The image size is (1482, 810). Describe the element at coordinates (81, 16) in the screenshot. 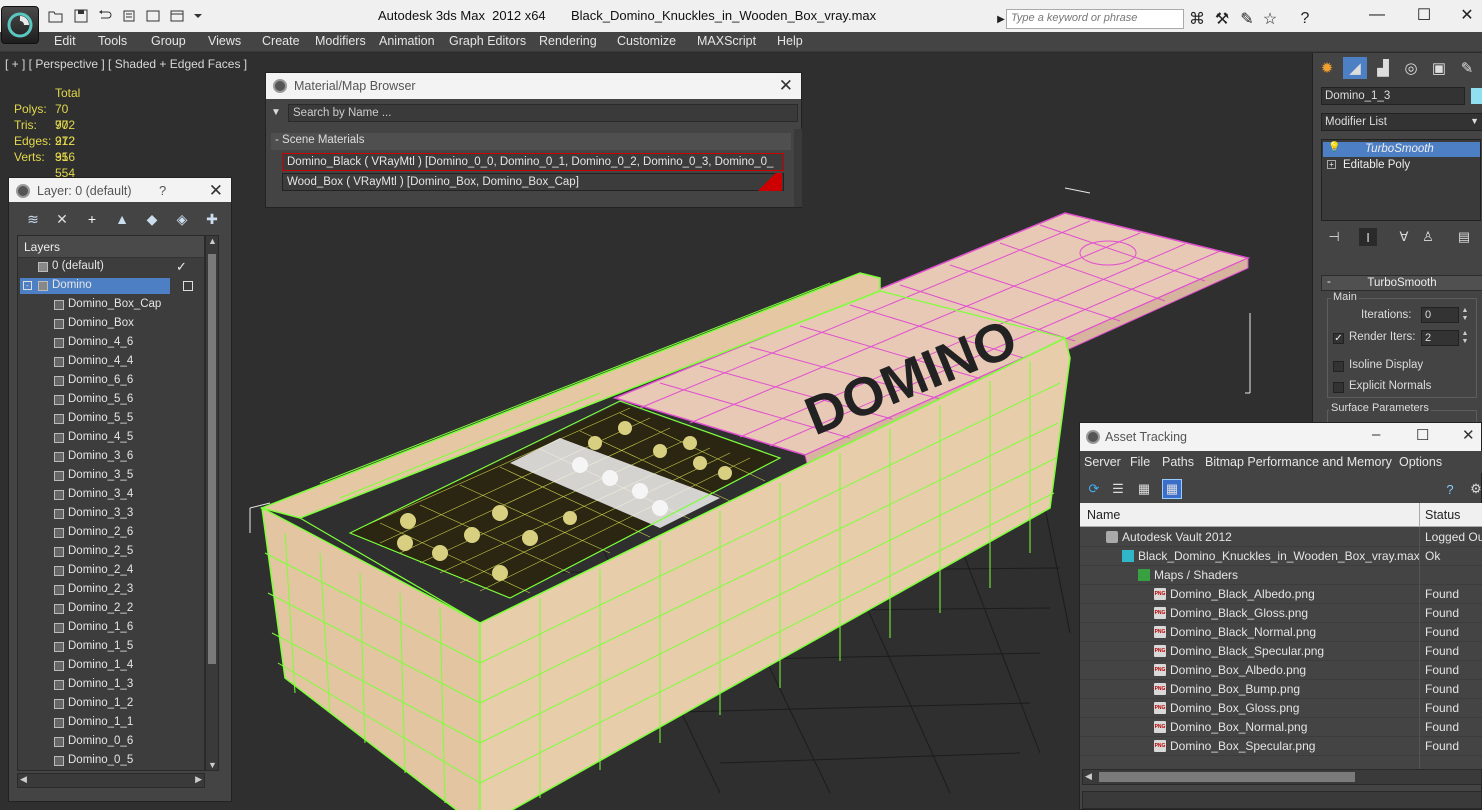

I see `save-file-icon` at that location.